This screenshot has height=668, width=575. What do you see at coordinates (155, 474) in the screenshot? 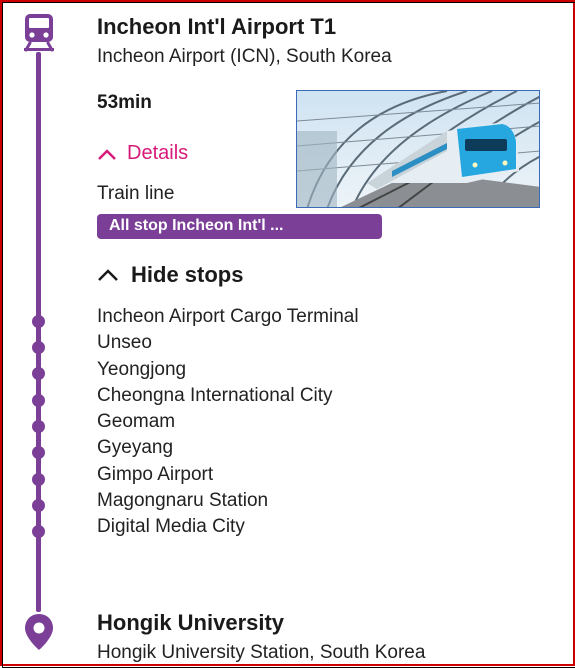
I see `stop-item: Gimpo Airport` at bounding box center [155, 474].